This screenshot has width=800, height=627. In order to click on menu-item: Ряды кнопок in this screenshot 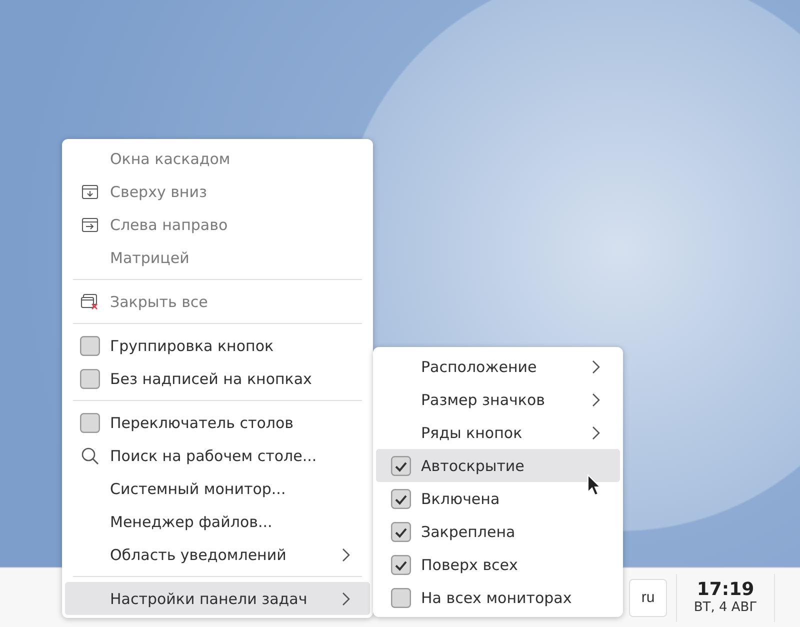, I will do `click(498, 432)`.